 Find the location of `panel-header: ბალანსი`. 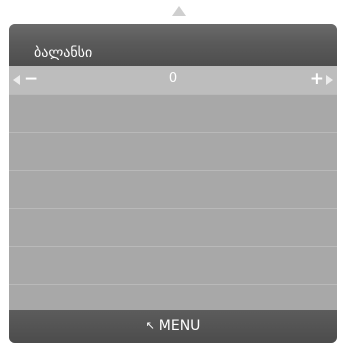

panel-header: ბალანსი is located at coordinates (173, 45).